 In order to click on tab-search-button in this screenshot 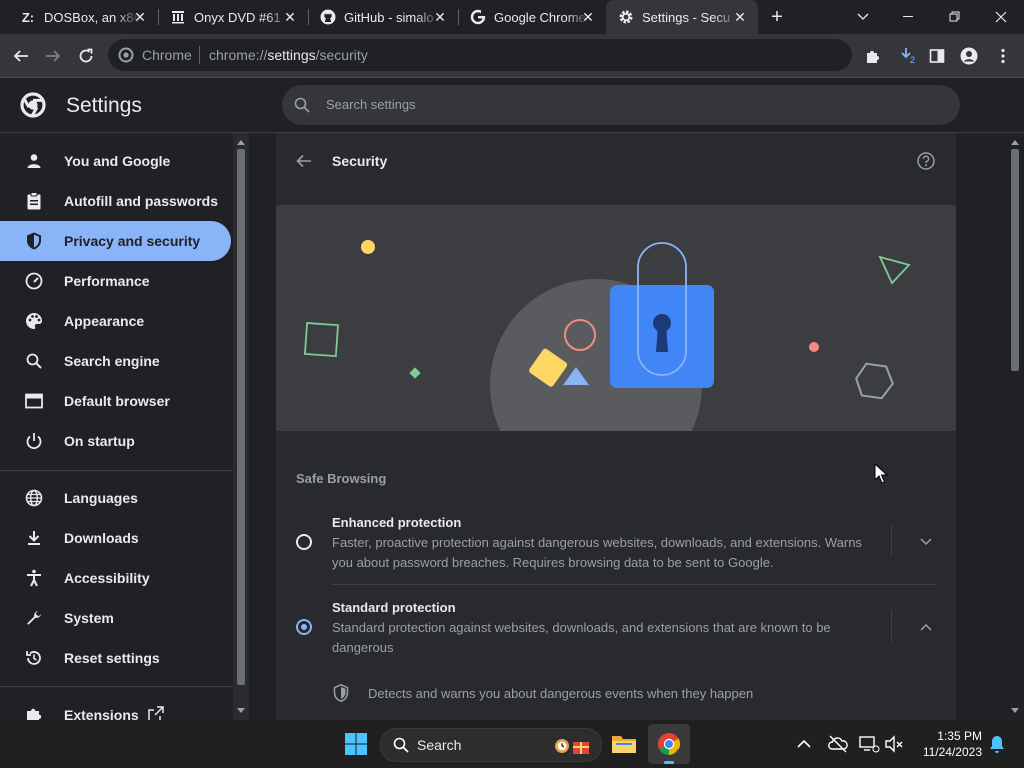, I will do `click(863, 17)`.